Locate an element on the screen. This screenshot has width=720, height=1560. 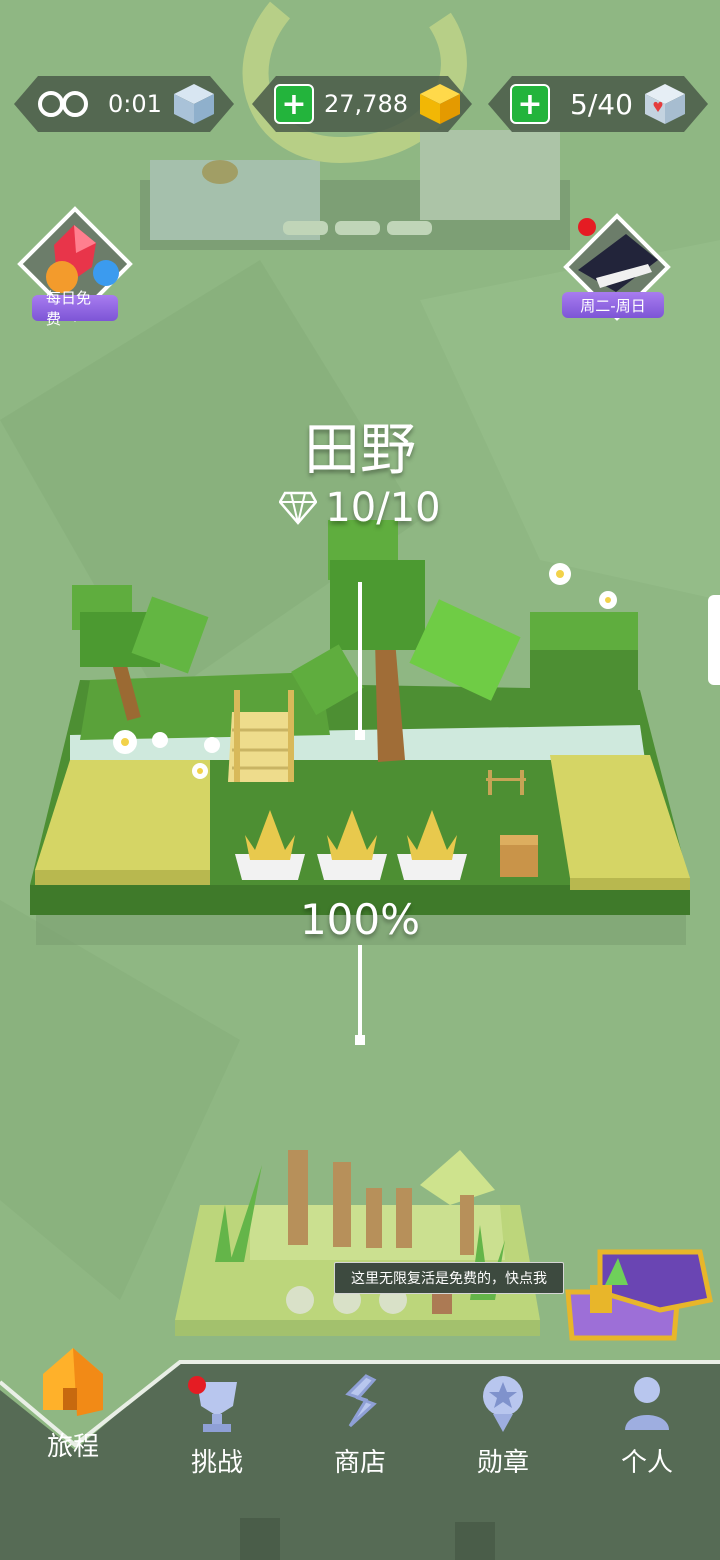
ice-cube-icon is located at coordinates (193, 104).